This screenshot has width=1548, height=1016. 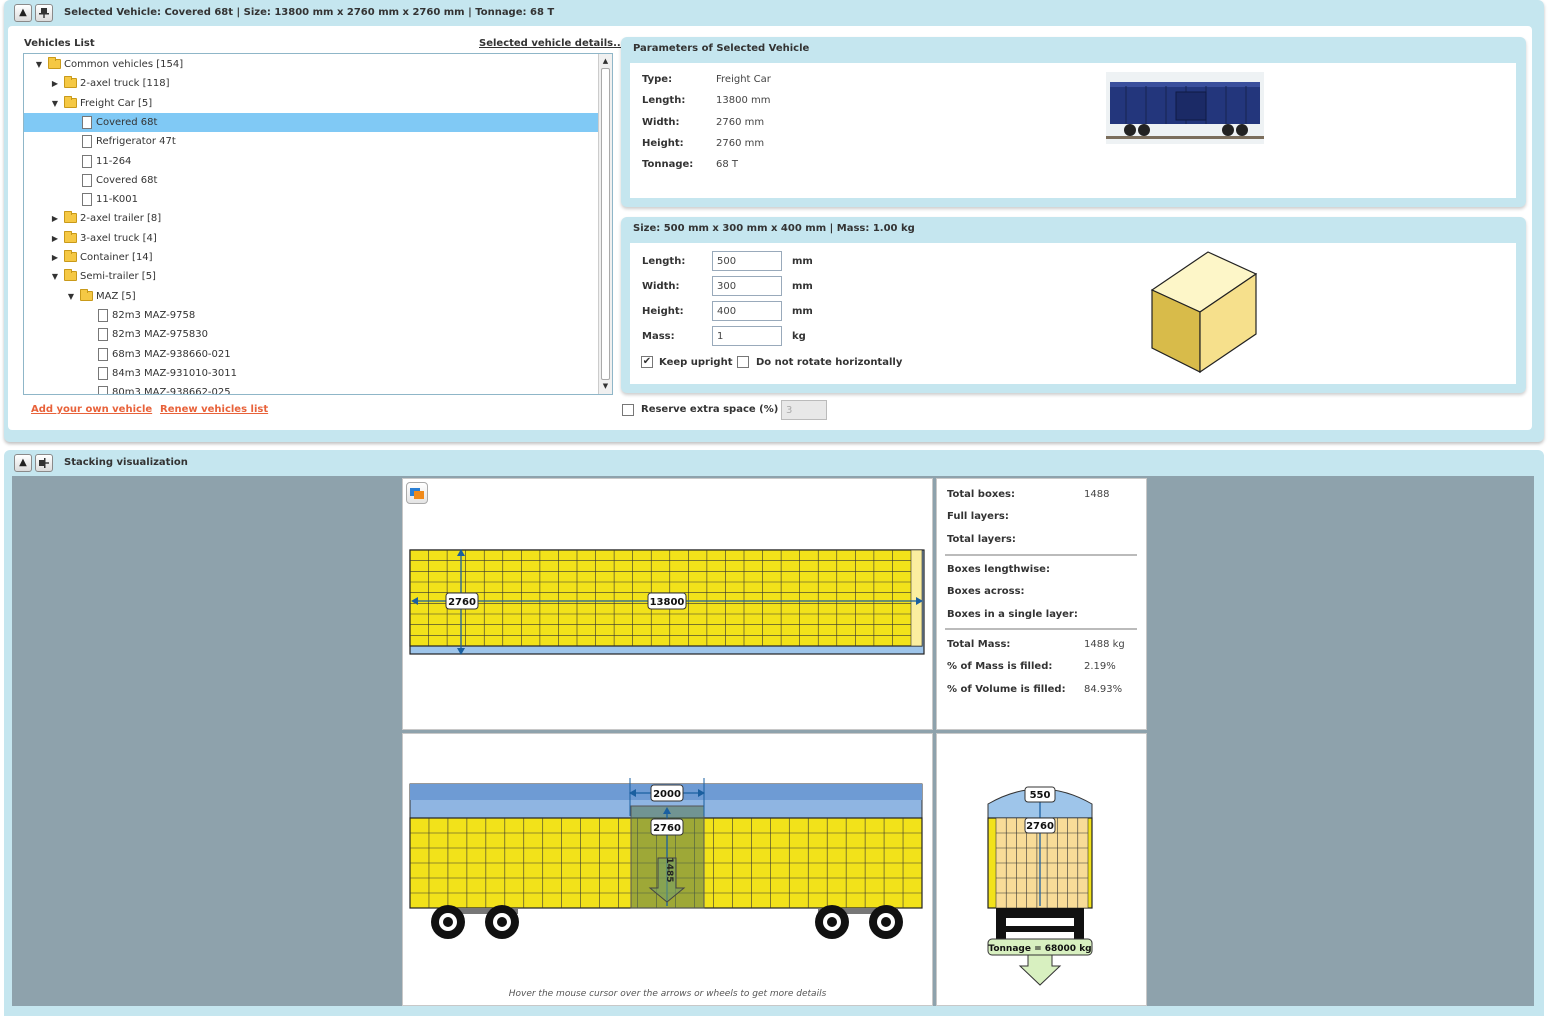 What do you see at coordinates (44, 13) in the screenshot?
I see `pin-button` at bounding box center [44, 13].